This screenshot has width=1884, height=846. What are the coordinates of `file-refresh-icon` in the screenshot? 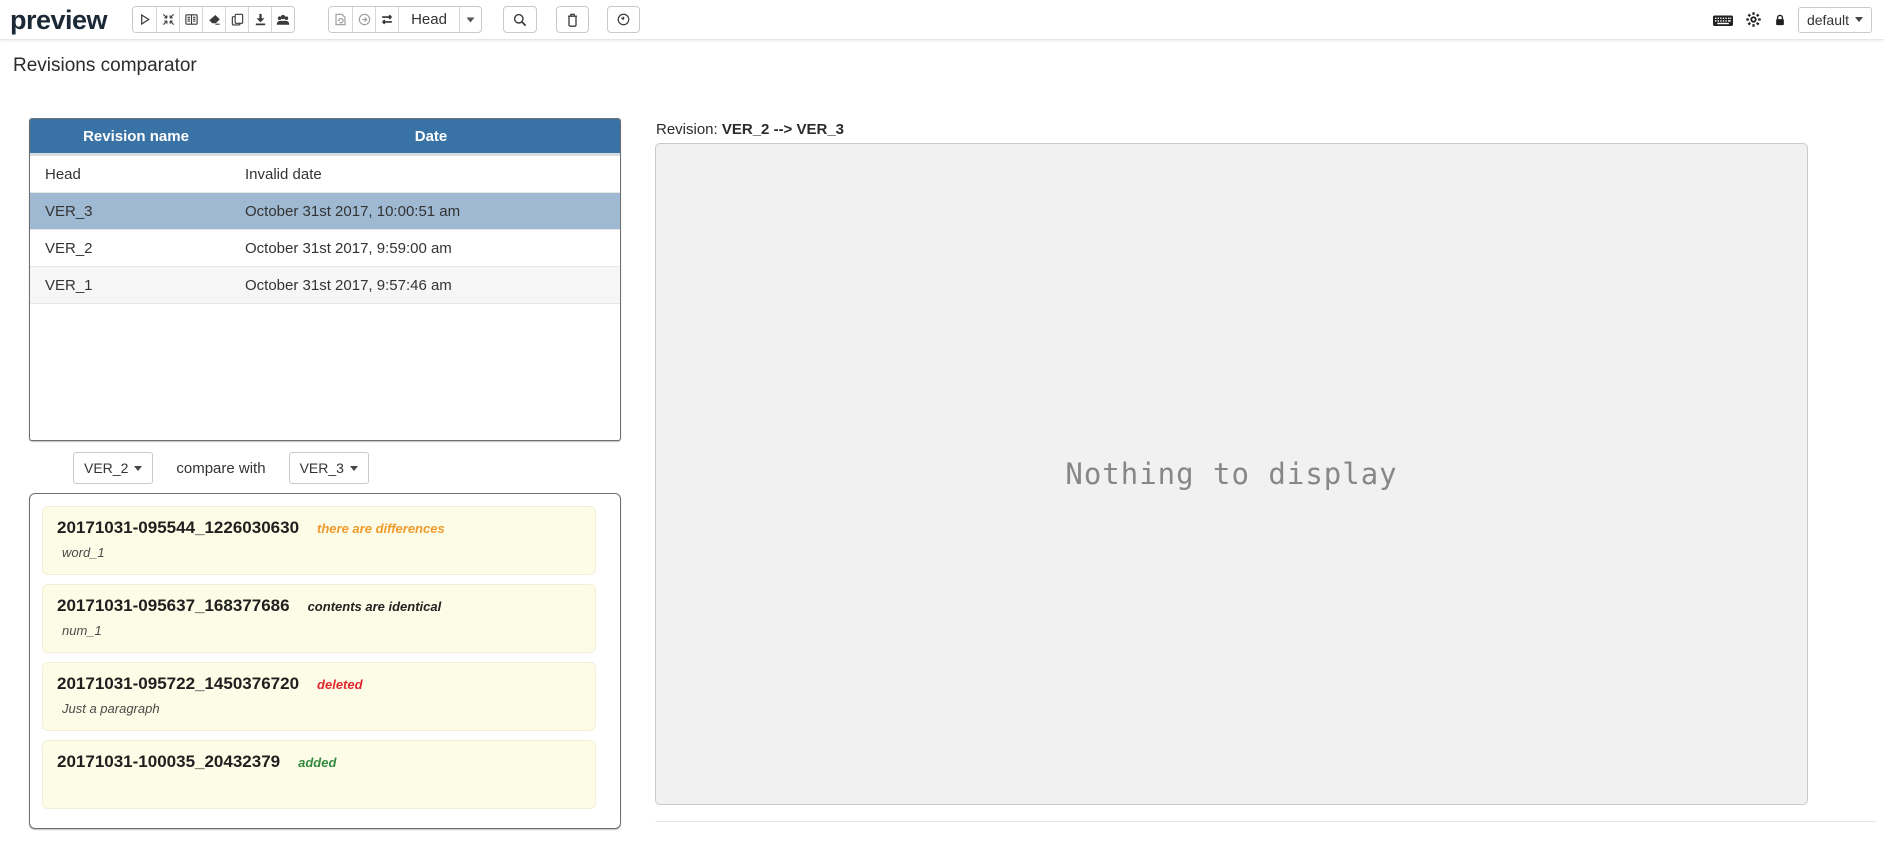 It's located at (340, 19).